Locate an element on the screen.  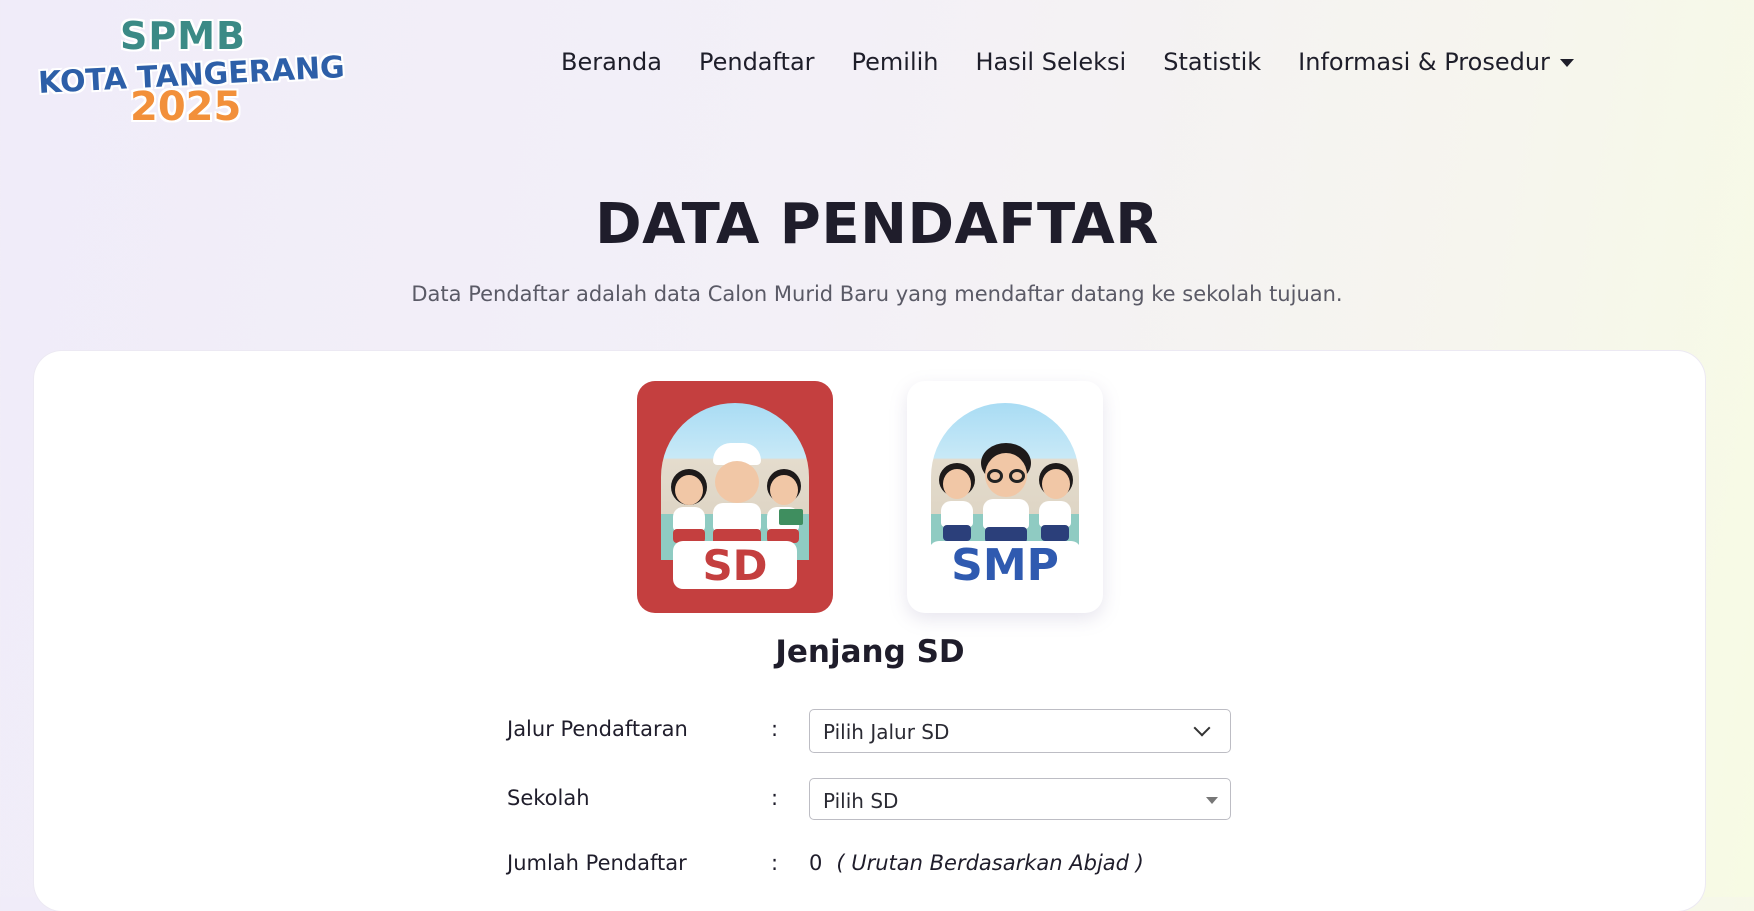
jalur-select-value: Pilih Jalur SD is located at coordinates (886, 732).